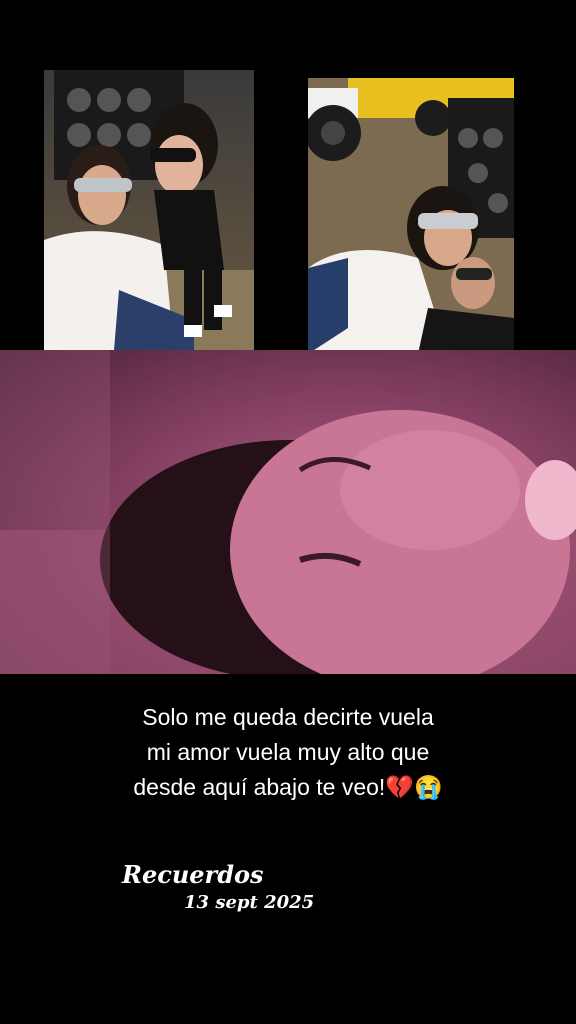 This screenshot has height=1024, width=576. Describe the element at coordinates (288, 787) in the screenshot. I see `caption-line-3: desde aquí abajo te veo!💔😭` at that location.